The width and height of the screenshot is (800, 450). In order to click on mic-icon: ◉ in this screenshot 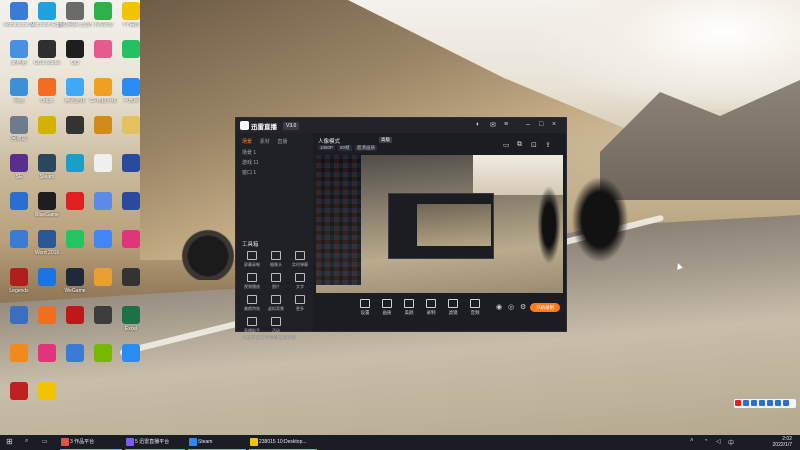, I will do `click(499, 307)`.